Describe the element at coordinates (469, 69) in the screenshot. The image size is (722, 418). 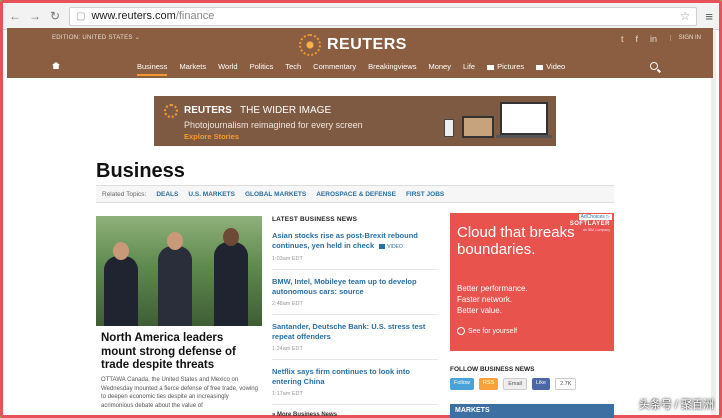
I see `nav-life: Life` at that location.